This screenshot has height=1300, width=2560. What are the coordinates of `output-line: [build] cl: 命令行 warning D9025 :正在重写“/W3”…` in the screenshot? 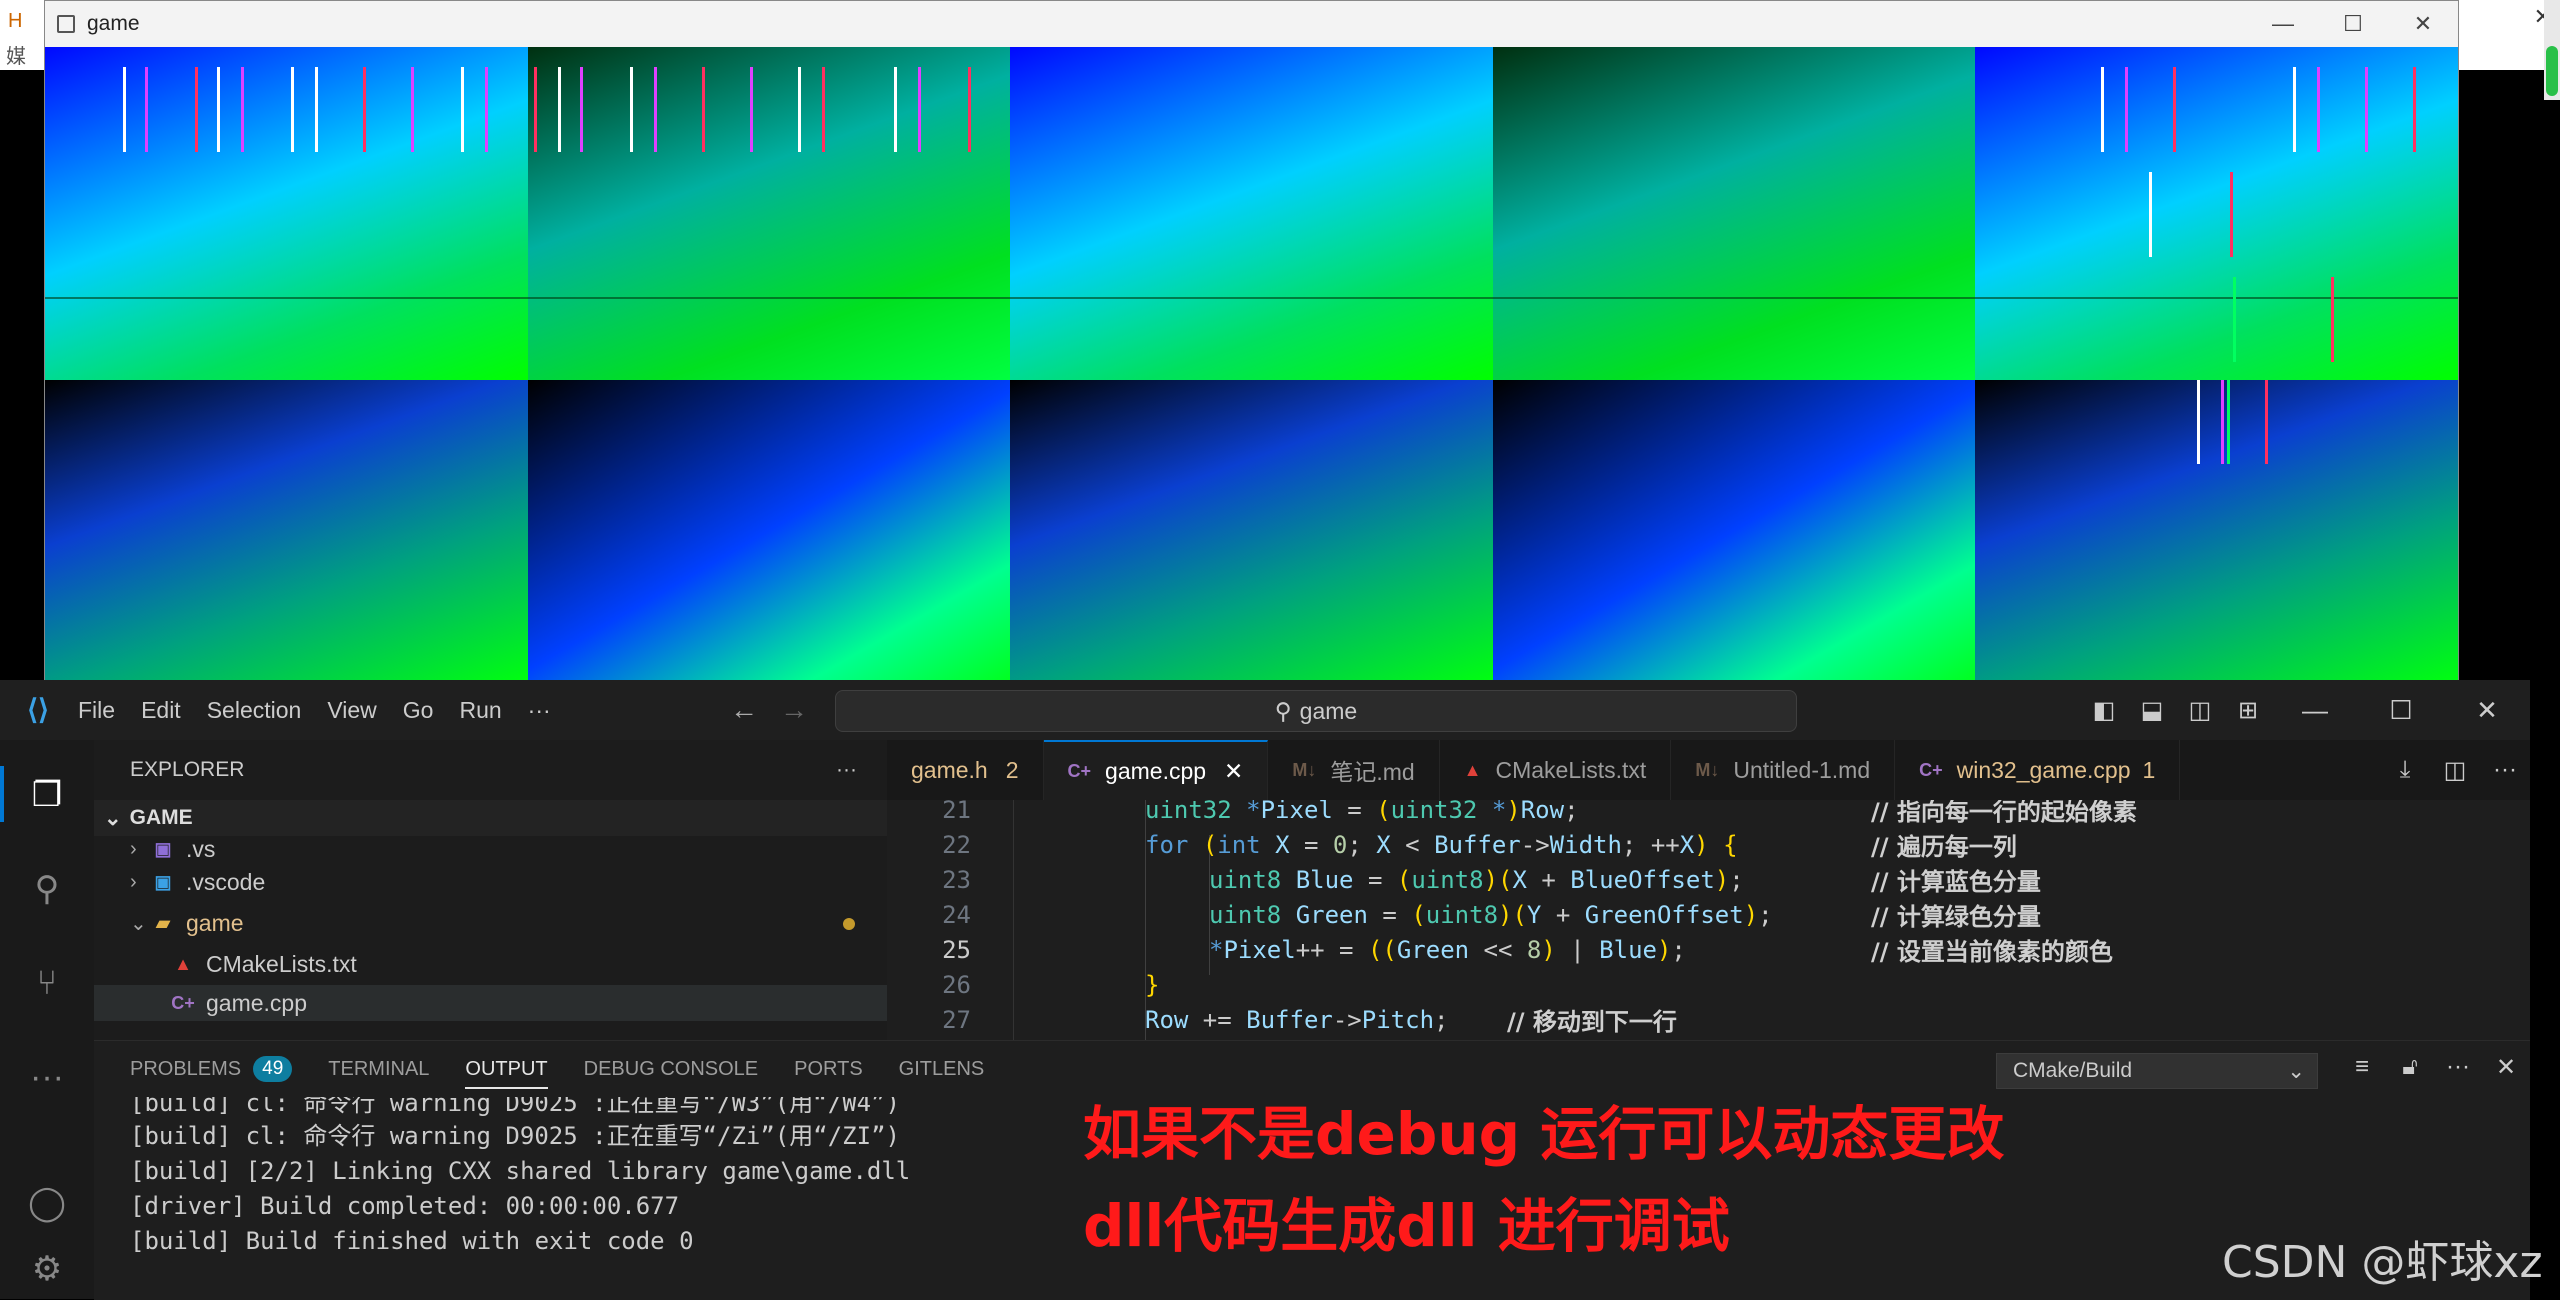 It's located at (515, 1107).